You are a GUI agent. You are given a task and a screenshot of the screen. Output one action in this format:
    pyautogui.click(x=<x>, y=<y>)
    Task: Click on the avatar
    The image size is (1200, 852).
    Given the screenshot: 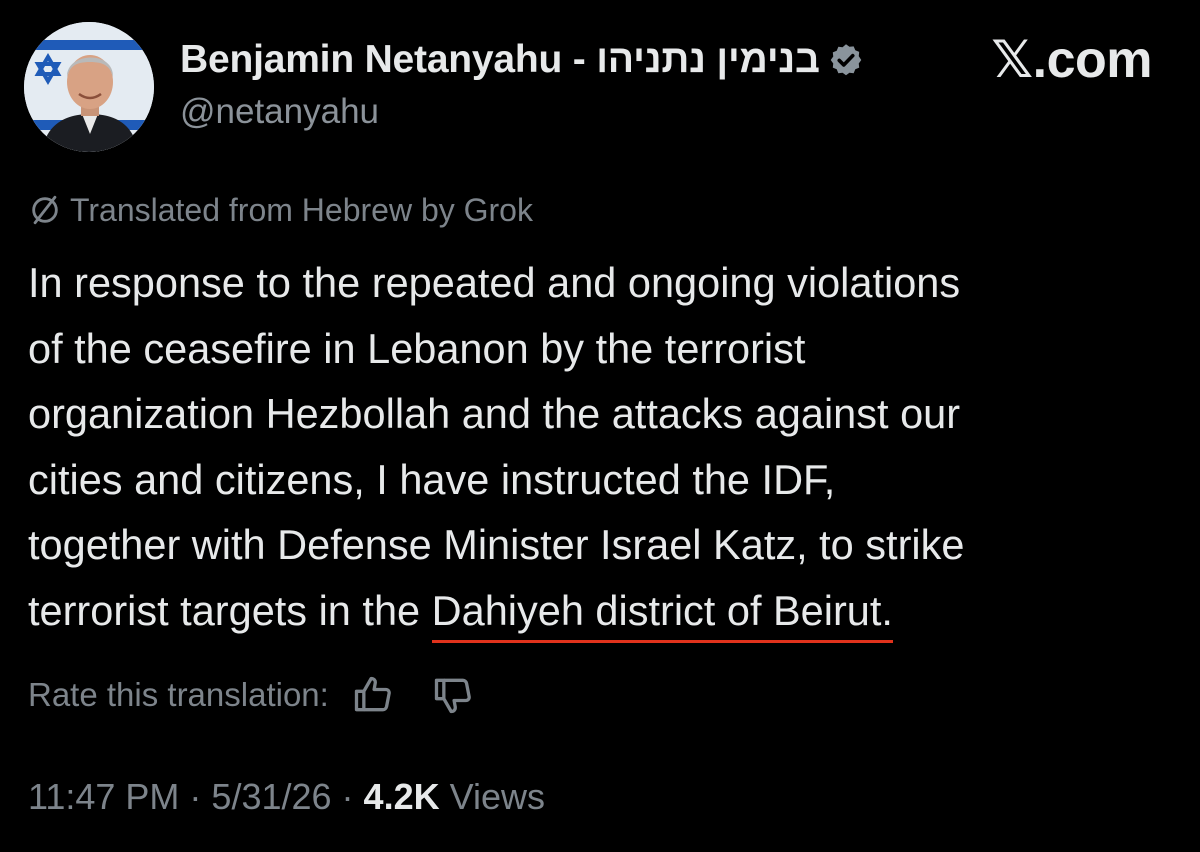 What is the action you would take?
    pyautogui.click(x=89, y=87)
    